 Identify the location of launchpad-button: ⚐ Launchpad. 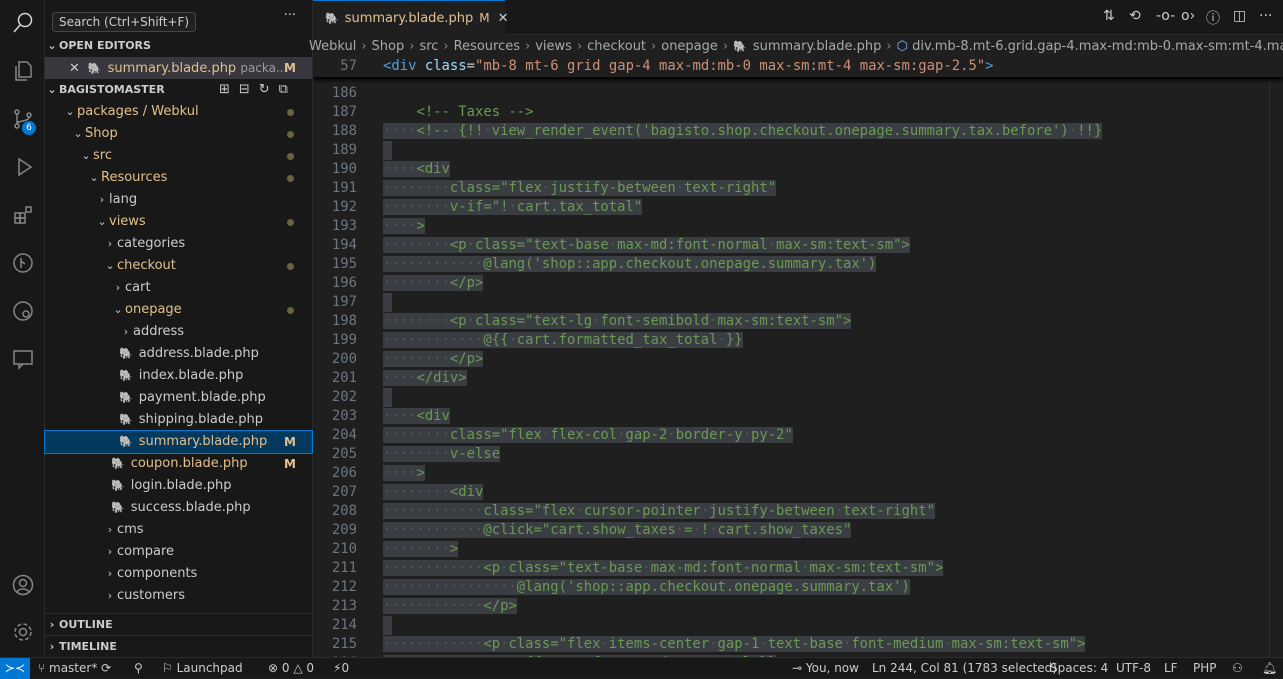
(202, 668).